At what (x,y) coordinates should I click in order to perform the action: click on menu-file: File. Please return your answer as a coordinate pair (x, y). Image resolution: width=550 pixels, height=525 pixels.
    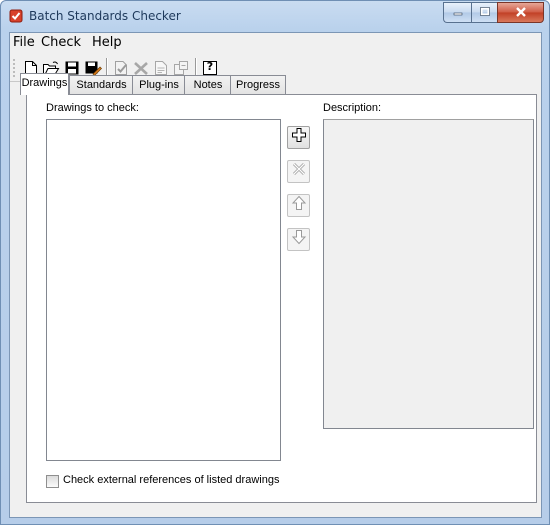
    Looking at the image, I should click on (24, 42).